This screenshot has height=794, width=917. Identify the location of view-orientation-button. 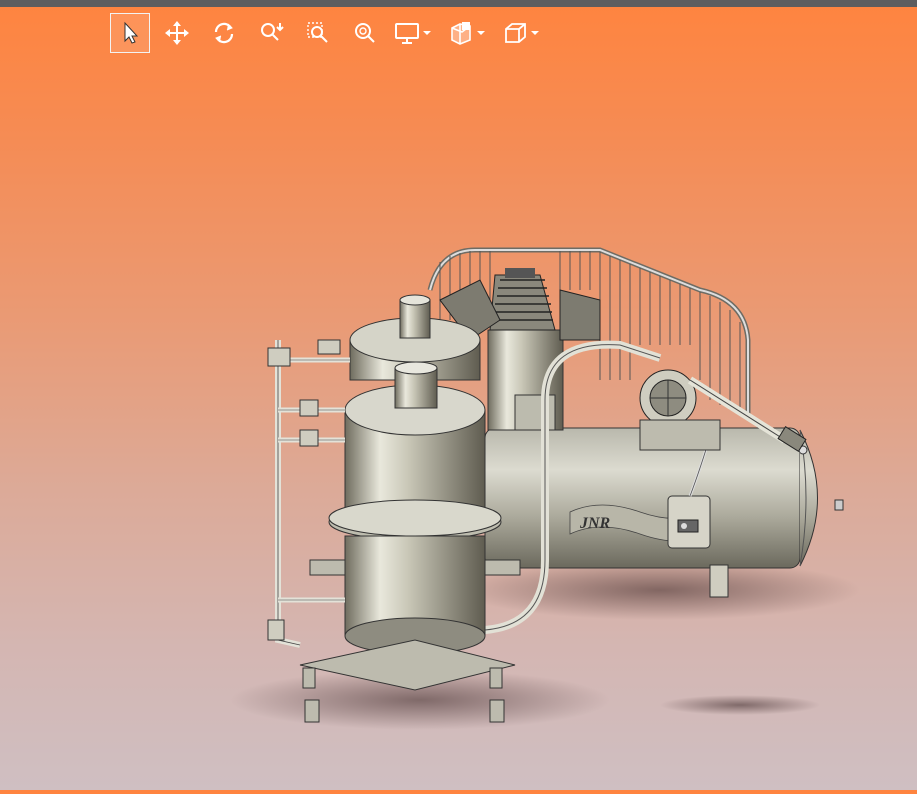
(515, 33).